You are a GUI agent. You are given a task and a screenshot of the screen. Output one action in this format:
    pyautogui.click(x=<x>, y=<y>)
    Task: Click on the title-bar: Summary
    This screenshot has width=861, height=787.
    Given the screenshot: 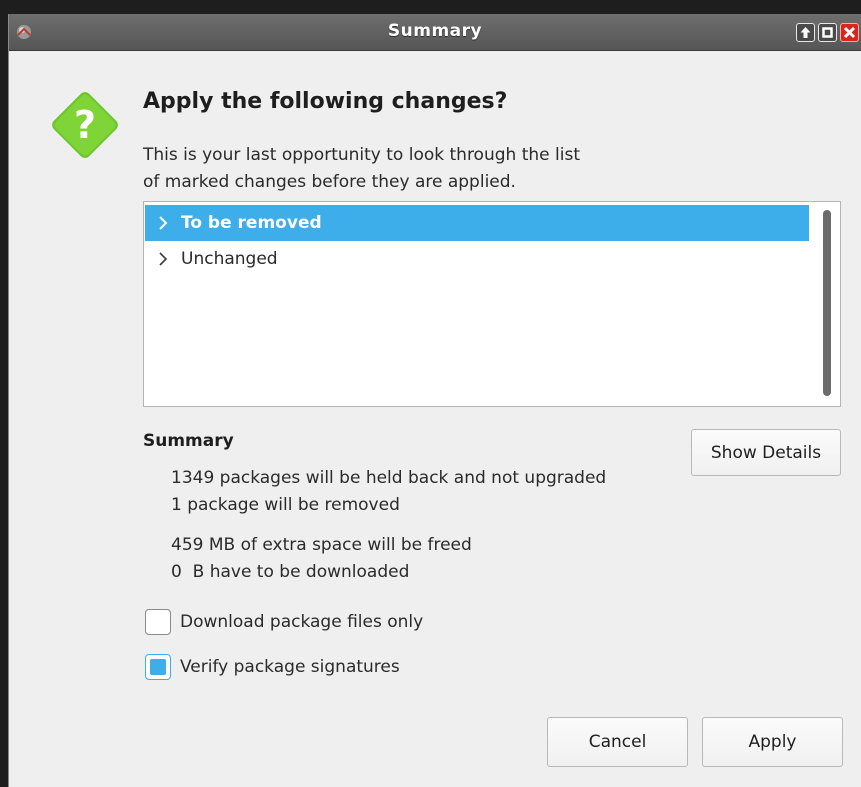 What is the action you would take?
    pyautogui.click(x=435, y=32)
    